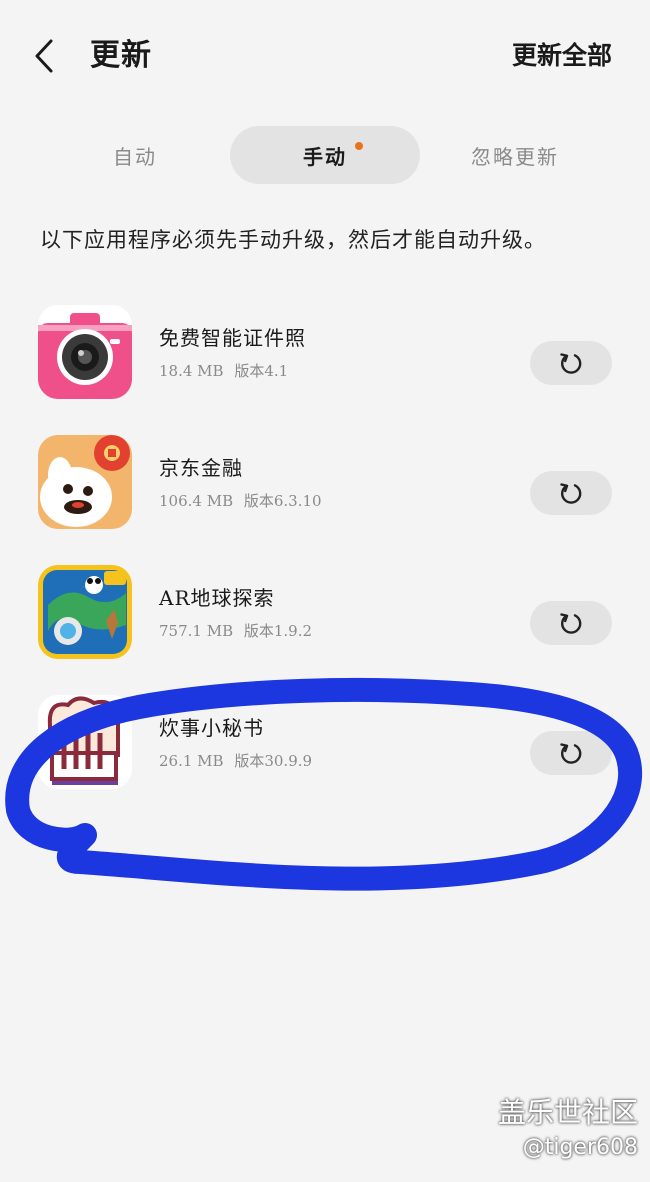 Image resolution: width=650 pixels, height=1182 pixels. Describe the element at coordinates (238, 631) in the screenshot. I see `app-meta: 757.1 MB 版本1.9.2` at that location.